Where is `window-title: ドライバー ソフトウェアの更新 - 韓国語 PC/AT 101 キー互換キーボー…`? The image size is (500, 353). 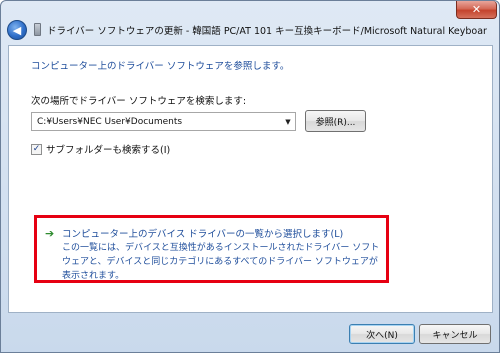 window-title: ドライバー ソフトウェアの更新 - 韓国語 PC/AT 101 キー互換キーボー… is located at coordinates (267, 31).